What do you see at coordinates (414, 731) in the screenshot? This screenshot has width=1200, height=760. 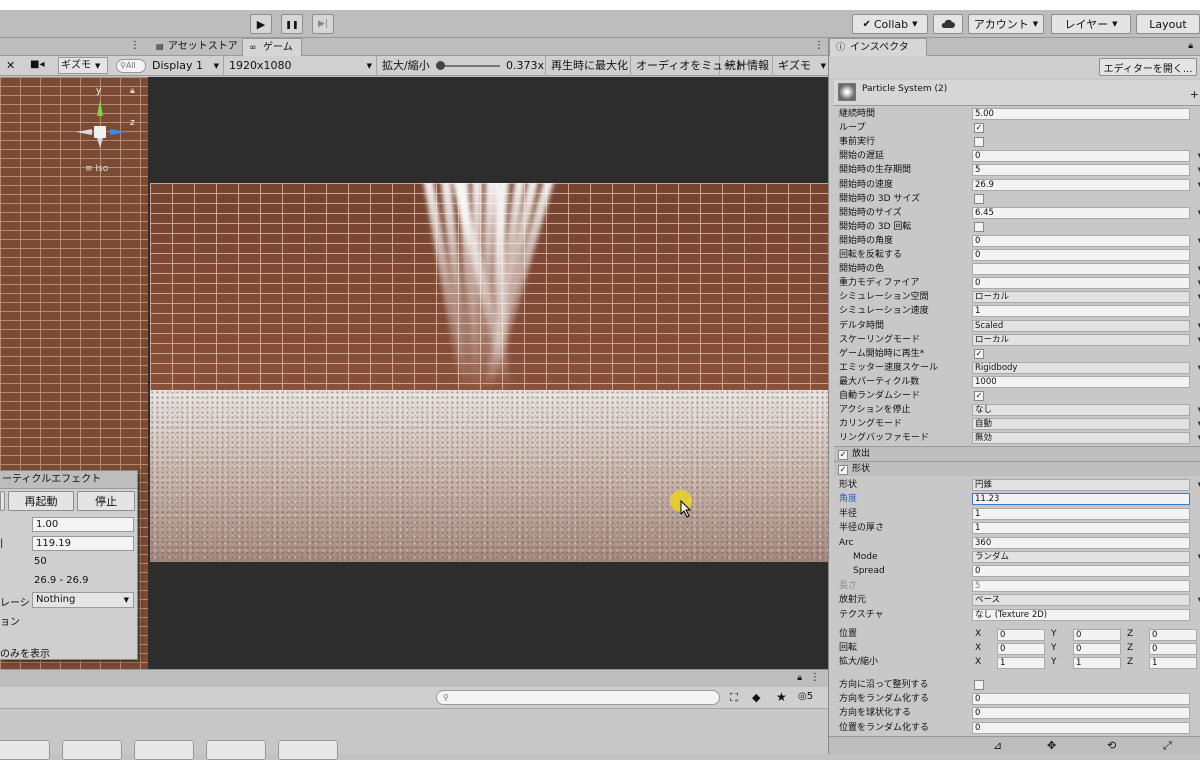 I see `project-assets-area` at bounding box center [414, 731].